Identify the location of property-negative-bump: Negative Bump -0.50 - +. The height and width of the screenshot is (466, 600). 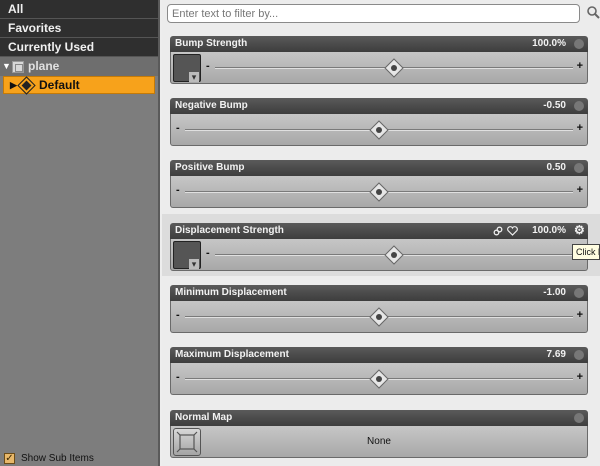
(379, 122).